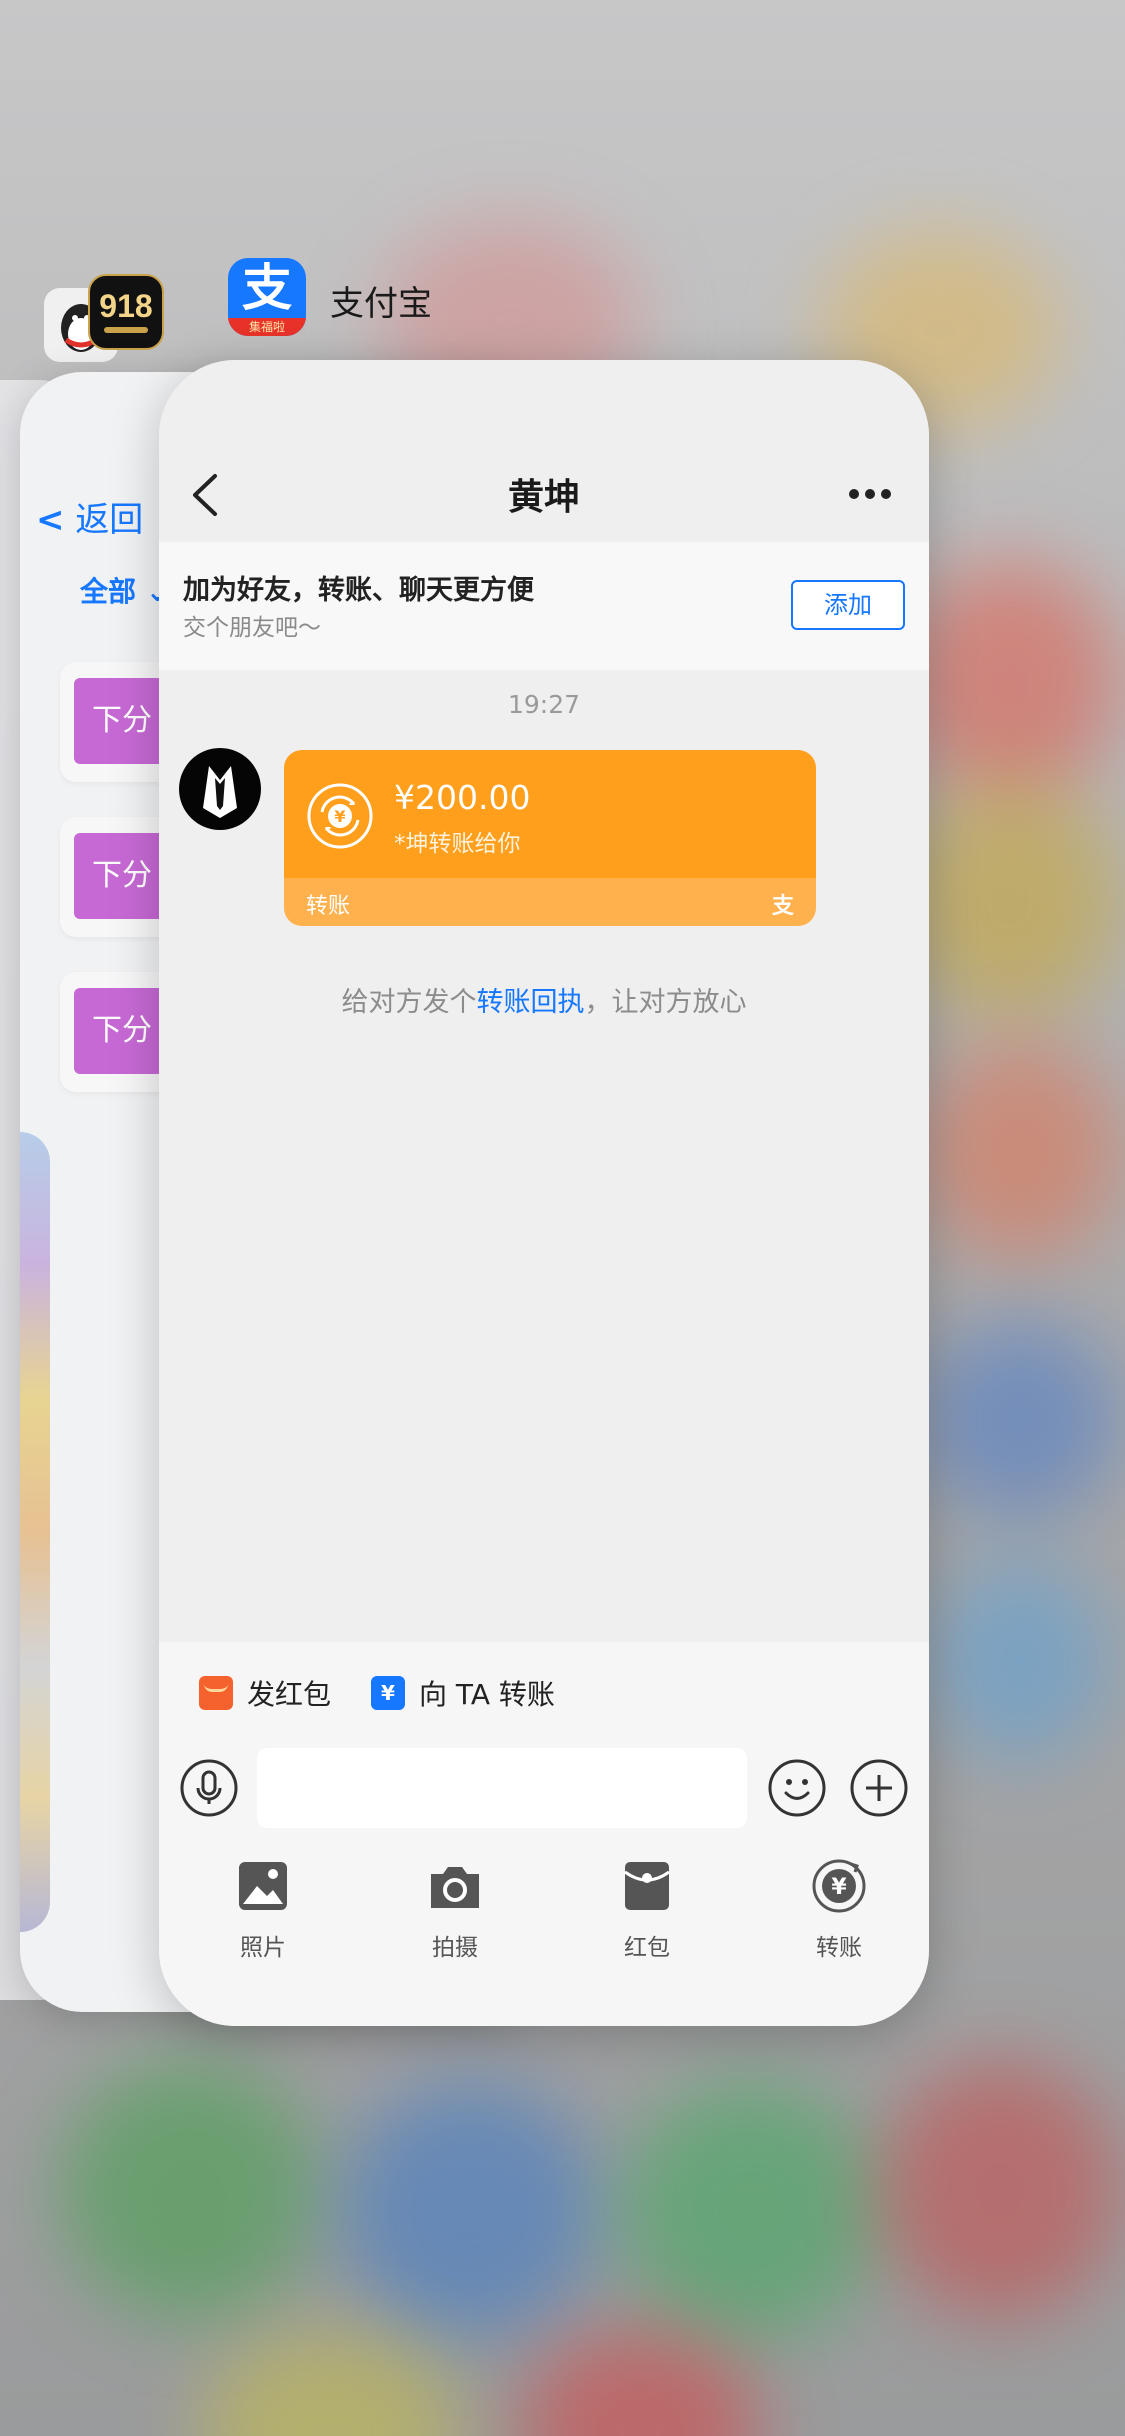 The image size is (1125, 2436). I want to click on add-friend-button: 添加, so click(848, 605).